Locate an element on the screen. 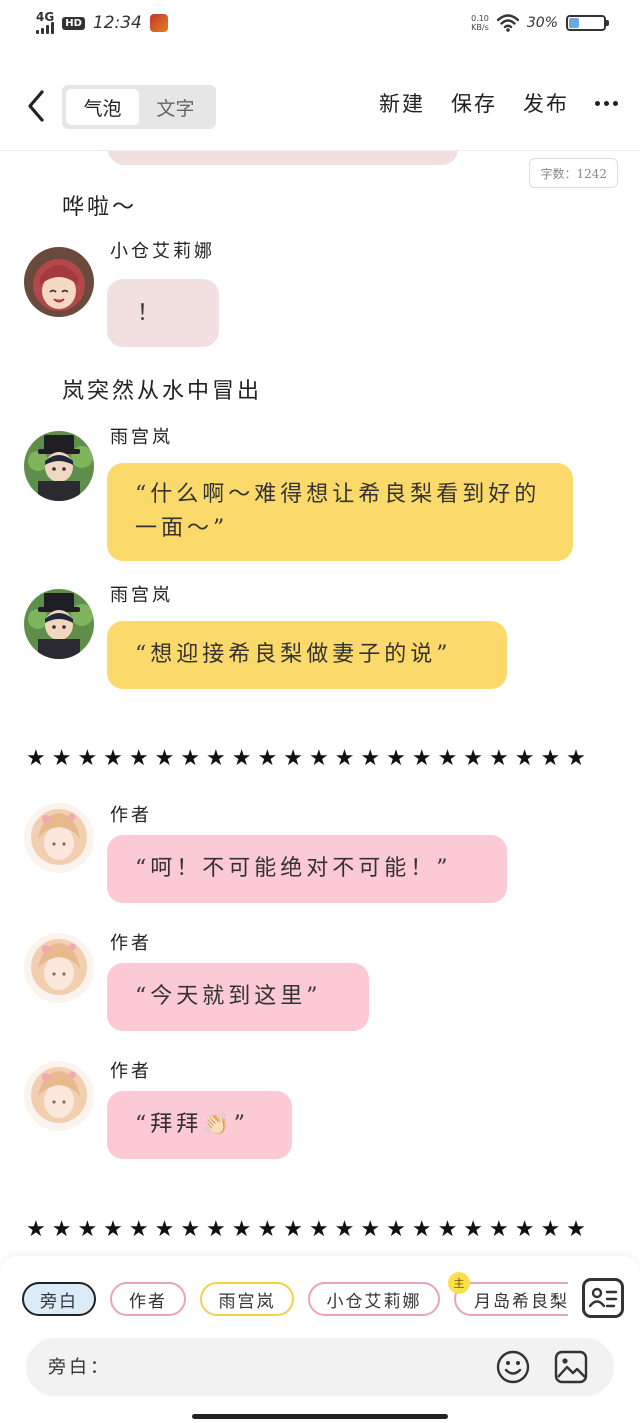  chat-bubble: ！ is located at coordinates (163, 313).